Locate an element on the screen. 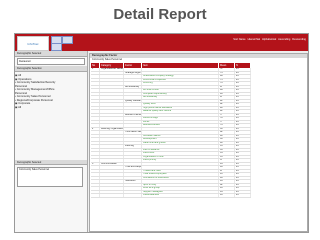 This screenshot has width=320, height=240. table-cell: 77 is located at coordinates (227, 114).